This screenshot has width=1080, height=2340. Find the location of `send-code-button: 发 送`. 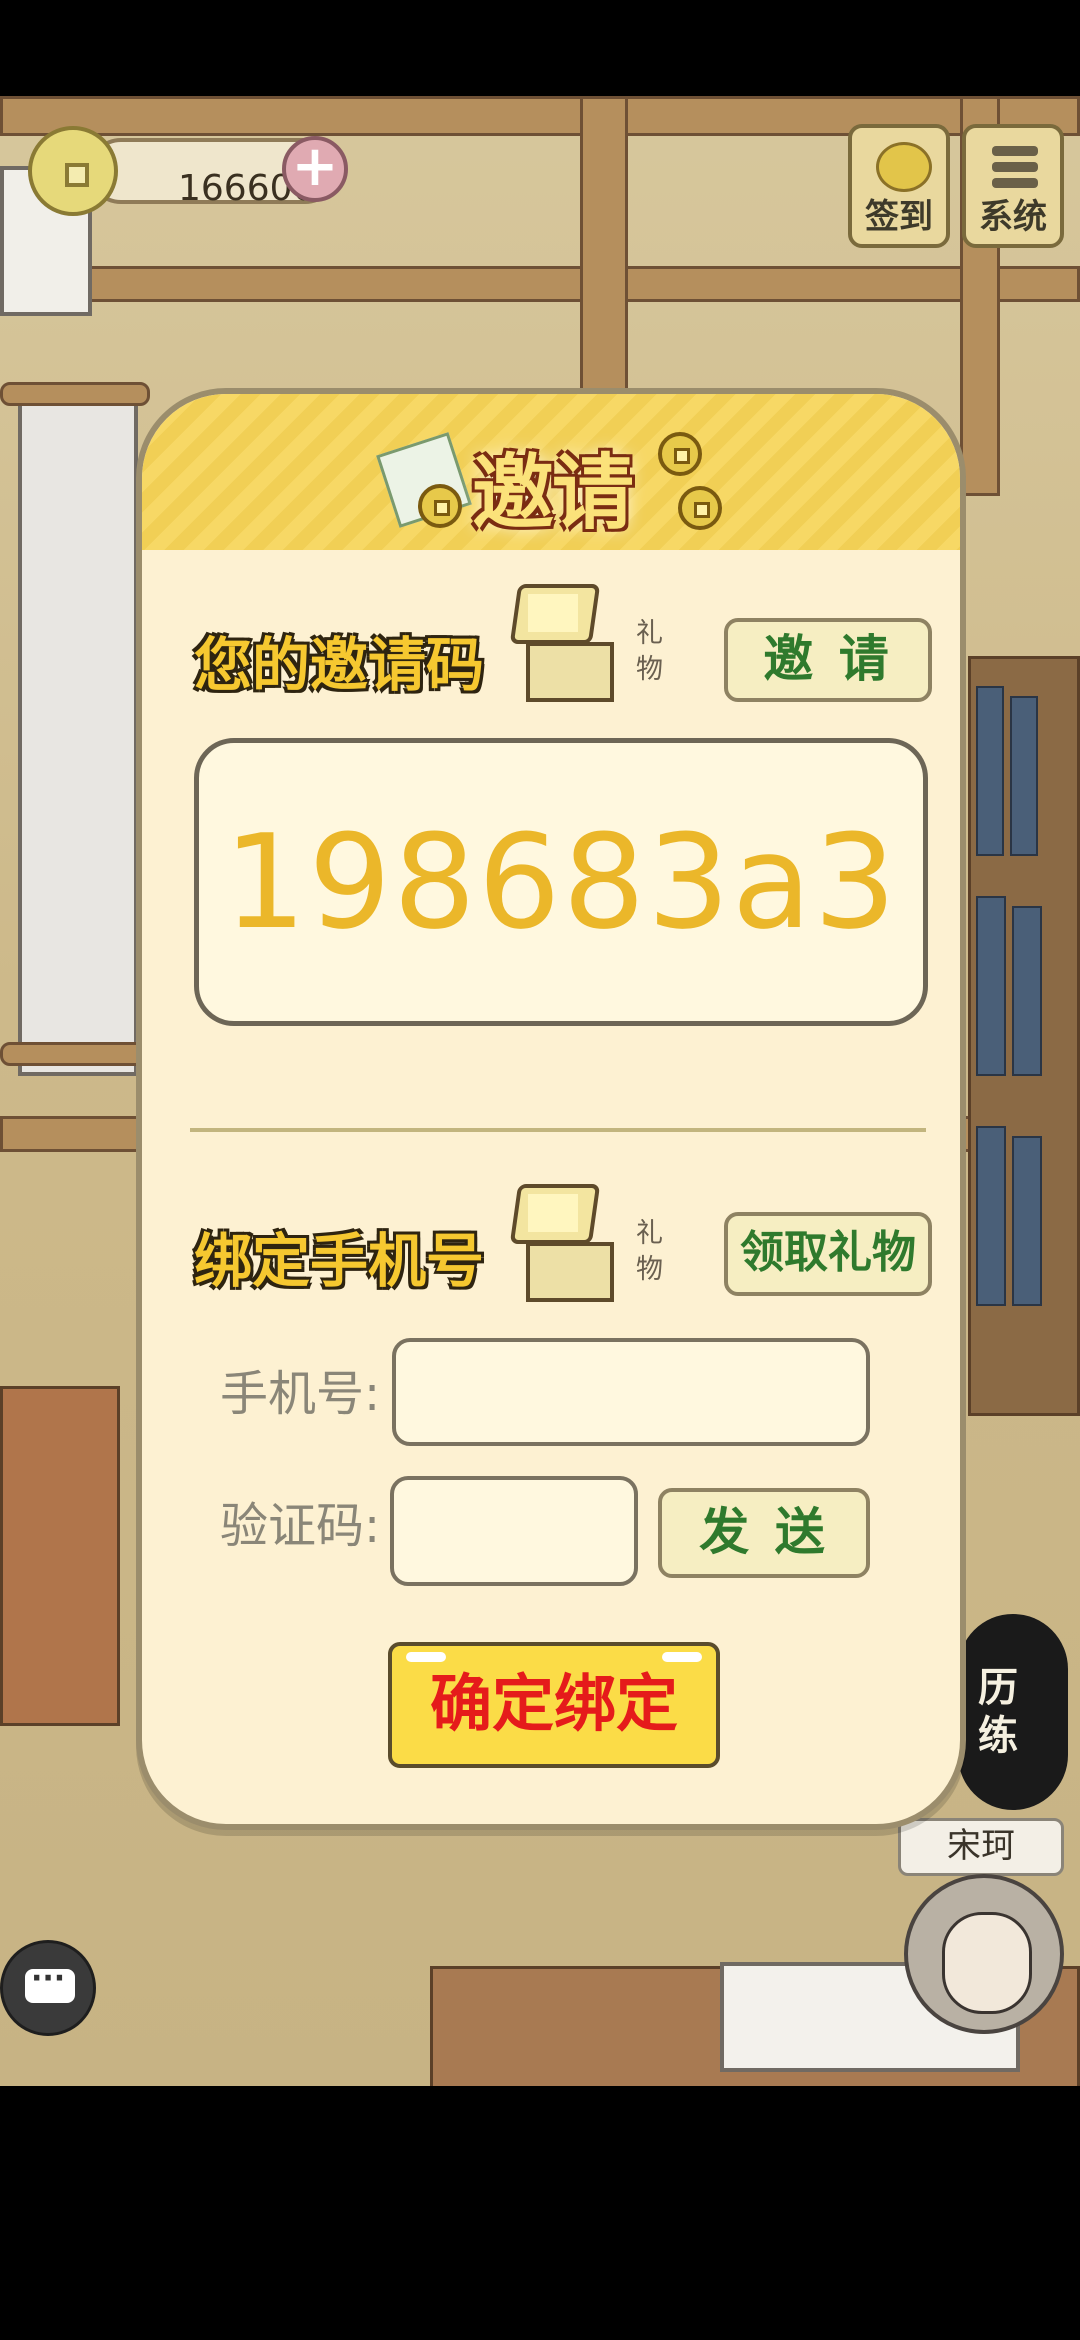

send-code-button: 发 送 is located at coordinates (764, 1533).